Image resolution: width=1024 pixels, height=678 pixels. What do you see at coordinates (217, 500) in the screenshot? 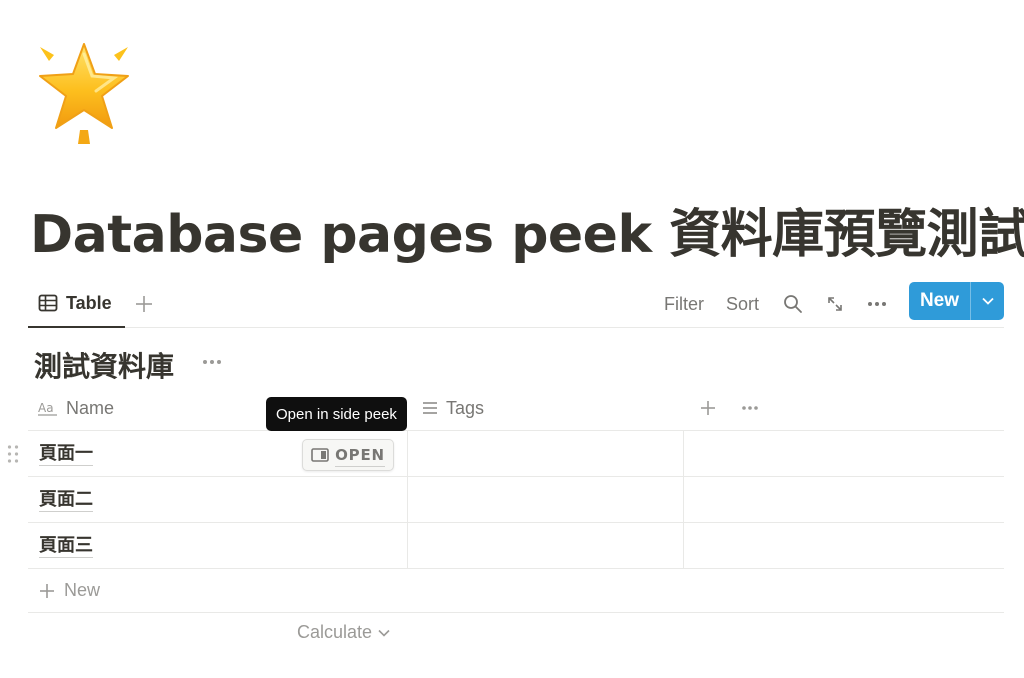
I see `row-name-cell: 頁面二` at bounding box center [217, 500].